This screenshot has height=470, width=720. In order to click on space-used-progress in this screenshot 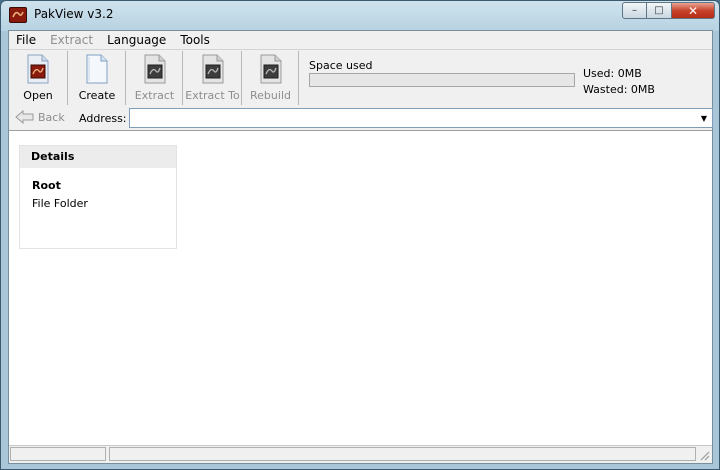, I will do `click(442, 80)`.